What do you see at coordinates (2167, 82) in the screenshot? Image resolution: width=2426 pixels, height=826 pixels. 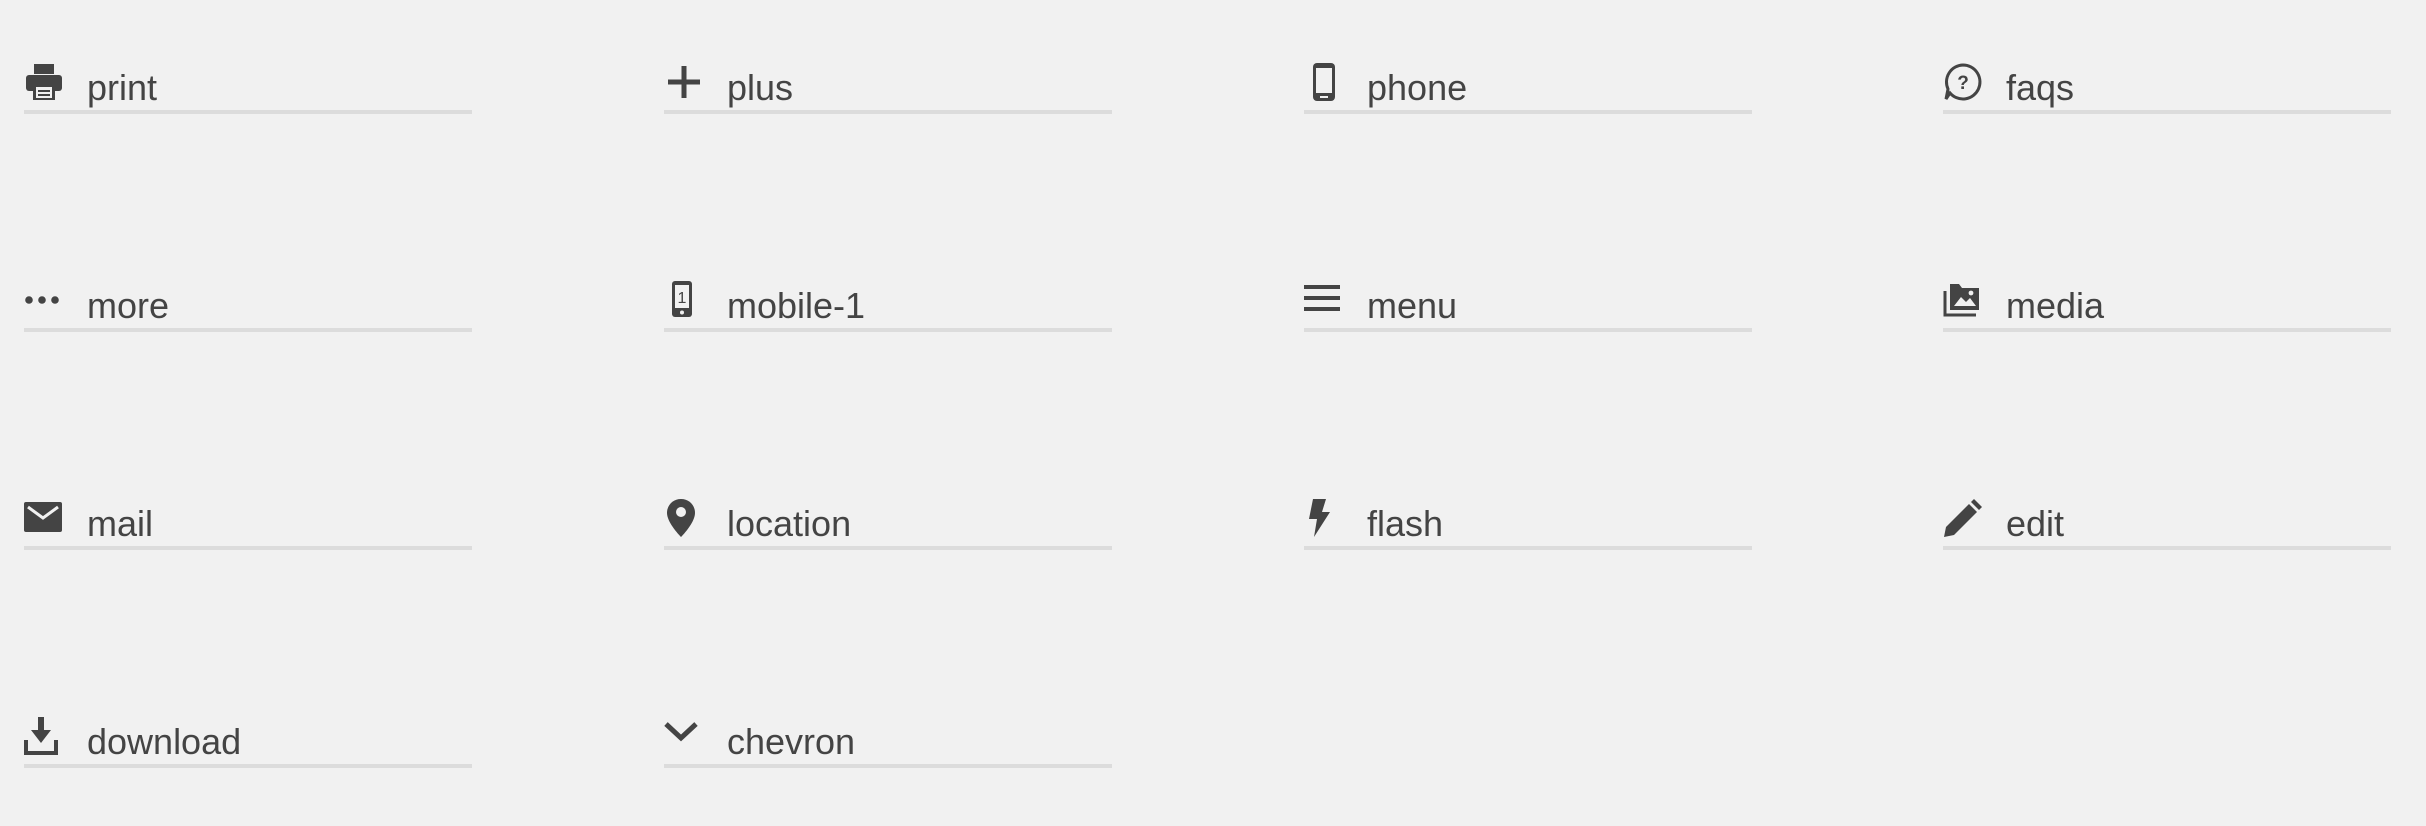 I see `icon-item-faqs: ? faqs` at bounding box center [2167, 82].